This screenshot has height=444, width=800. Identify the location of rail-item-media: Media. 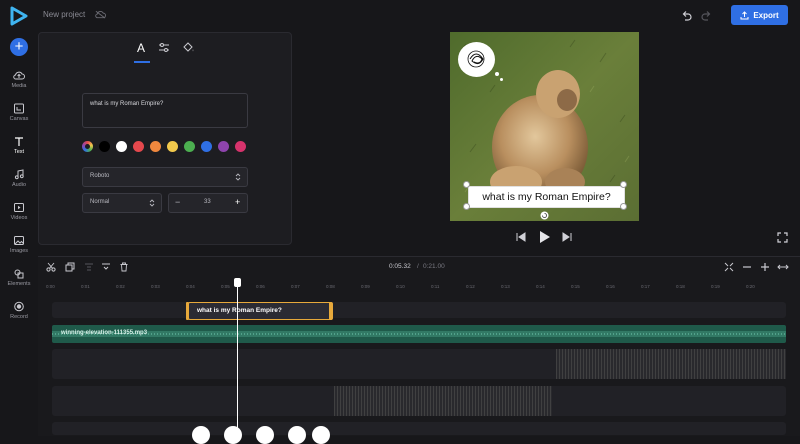
(19, 79).